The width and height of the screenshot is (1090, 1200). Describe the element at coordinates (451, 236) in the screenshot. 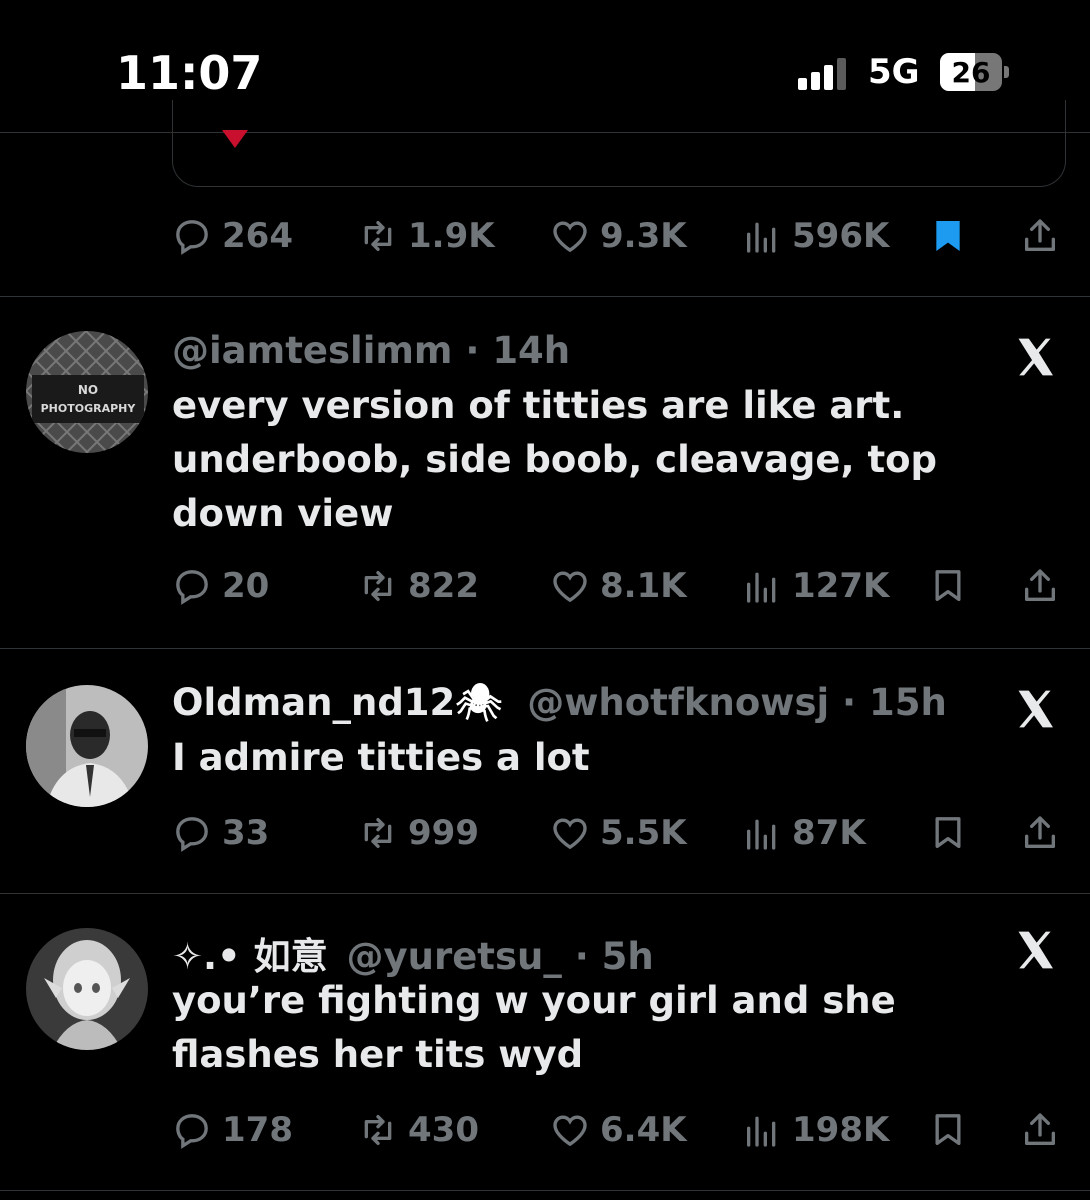

I see `repost-count: 1.9K` at that location.